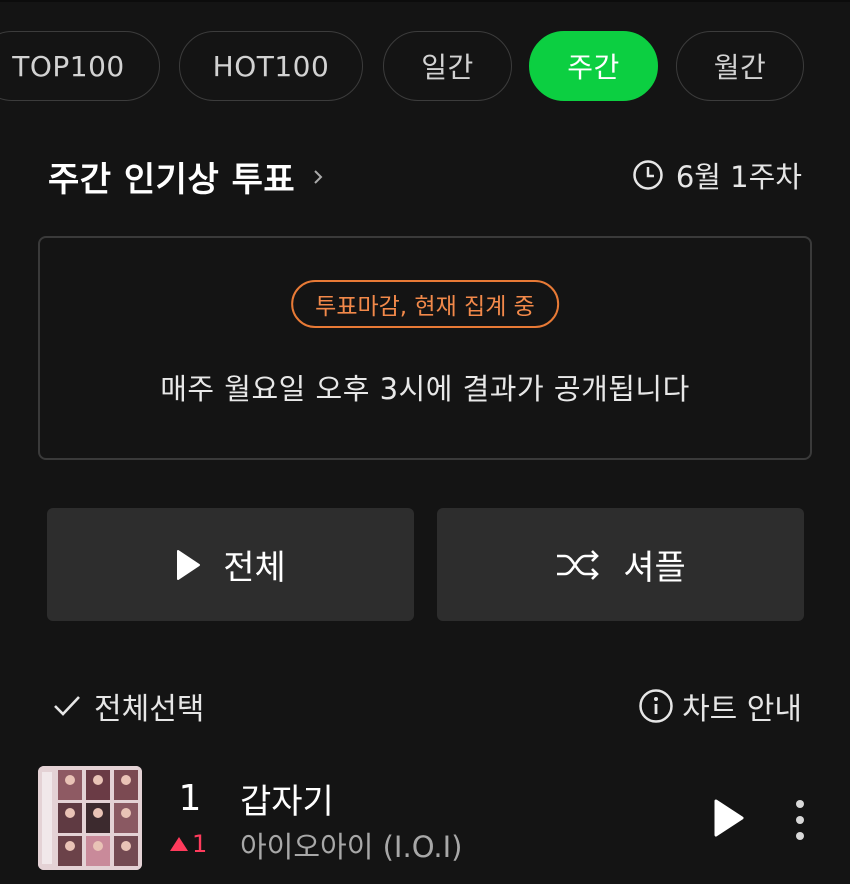 The height and width of the screenshot is (884, 850). Describe the element at coordinates (190, 798) in the screenshot. I see `rank-number: 1` at that location.